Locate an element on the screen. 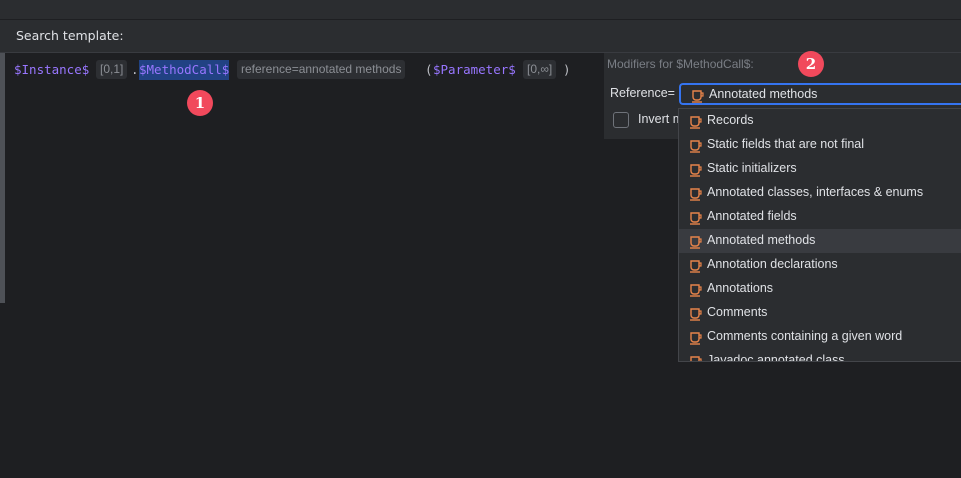 The width and height of the screenshot is (961, 478). dropdown-item-static-fields-not-final: Static fields that are not final is located at coordinates (820, 145).